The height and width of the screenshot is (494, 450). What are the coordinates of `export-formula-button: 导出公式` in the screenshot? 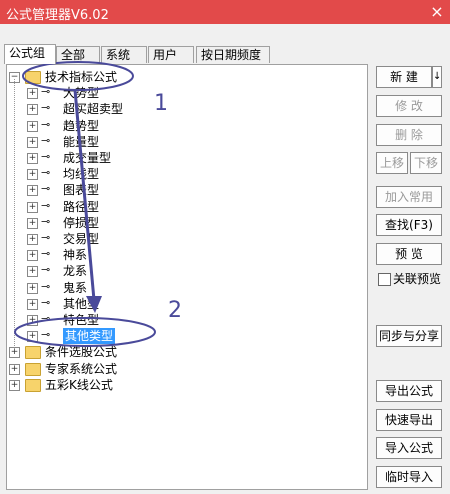 It's located at (409, 391).